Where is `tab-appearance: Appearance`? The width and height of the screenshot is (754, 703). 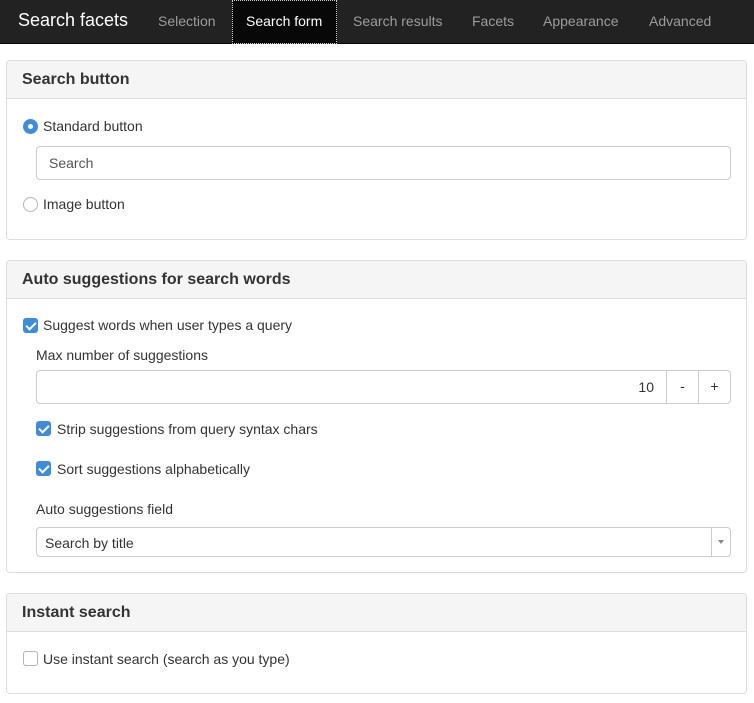
tab-appearance: Appearance is located at coordinates (581, 22).